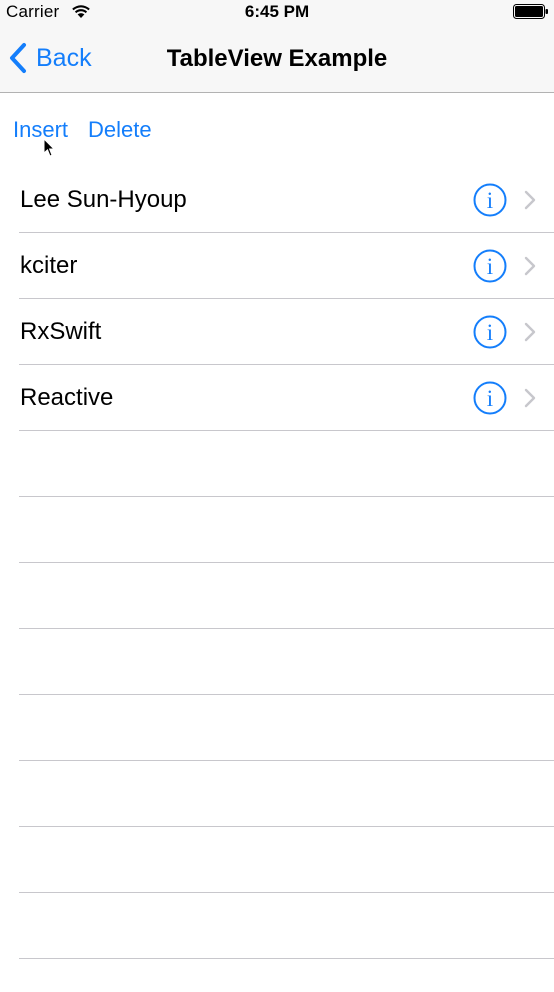 The width and height of the screenshot is (554, 992). Describe the element at coordinates (277, 130) in the screenshot. I see `action-row: Insert Delete` at that location.